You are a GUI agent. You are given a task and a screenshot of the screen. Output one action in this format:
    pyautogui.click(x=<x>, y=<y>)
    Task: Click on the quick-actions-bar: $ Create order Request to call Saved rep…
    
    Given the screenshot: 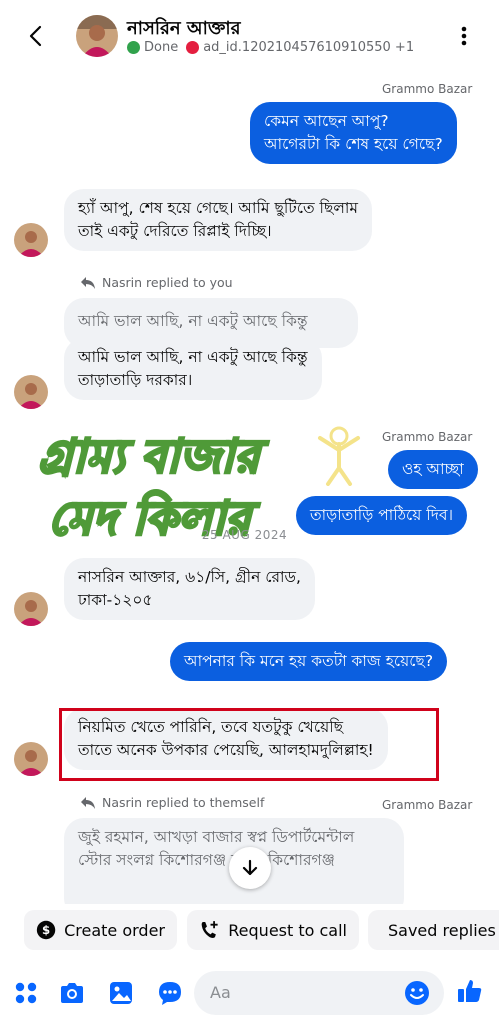 What is the action you would take?
    pyautogui.click(x=249, y=931)
    